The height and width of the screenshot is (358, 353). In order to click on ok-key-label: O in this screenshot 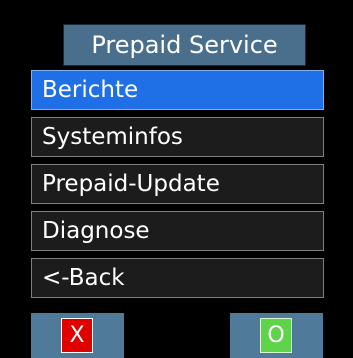, I will do `click(276, 335)`.